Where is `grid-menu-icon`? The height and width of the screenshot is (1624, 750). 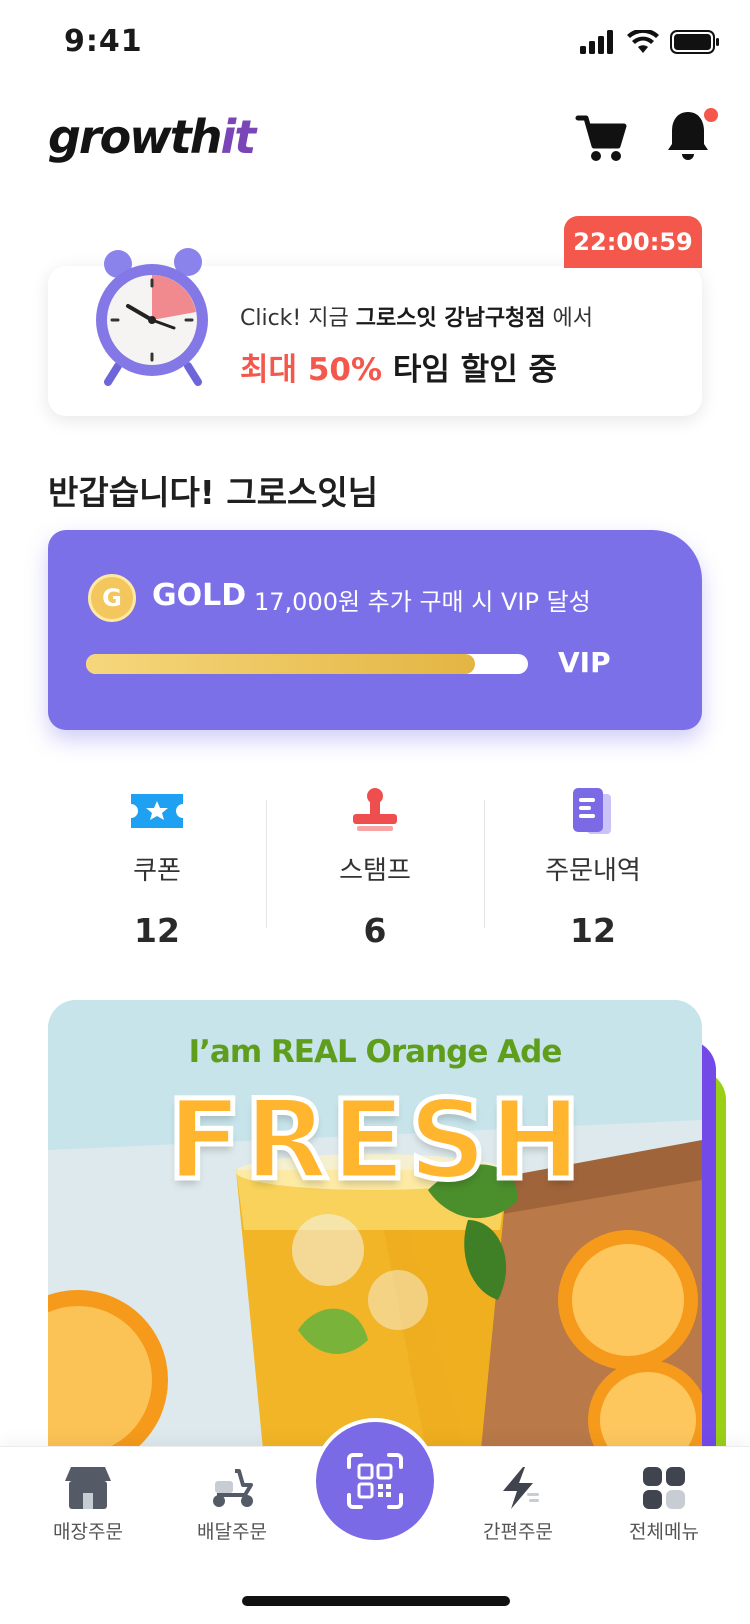 grid-menu-icon is located at coordinates (664, 1488).